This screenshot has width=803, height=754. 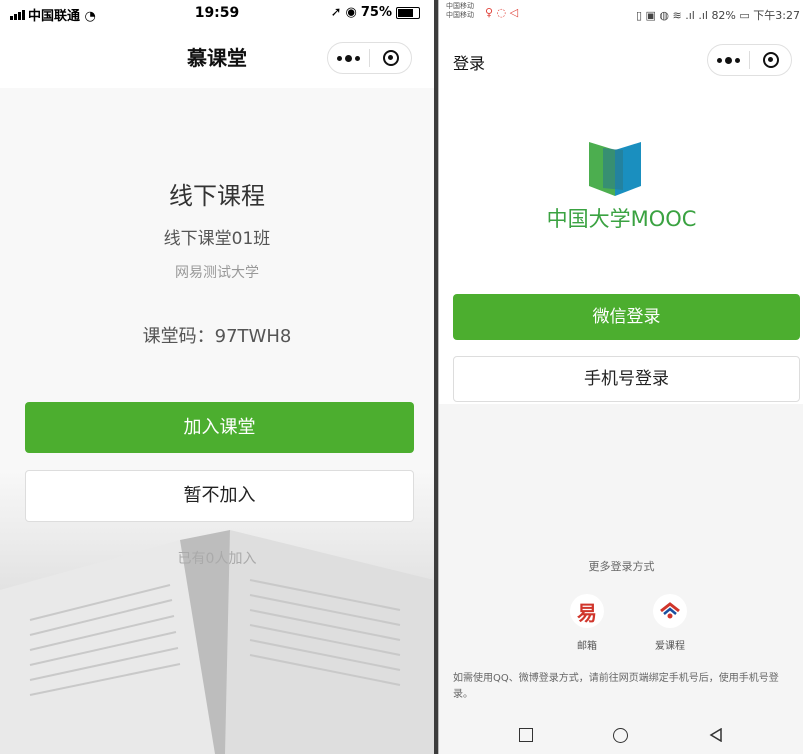 I want to click on notification-icons: ♀ ◌ ◁, so click(x=502, y=12).